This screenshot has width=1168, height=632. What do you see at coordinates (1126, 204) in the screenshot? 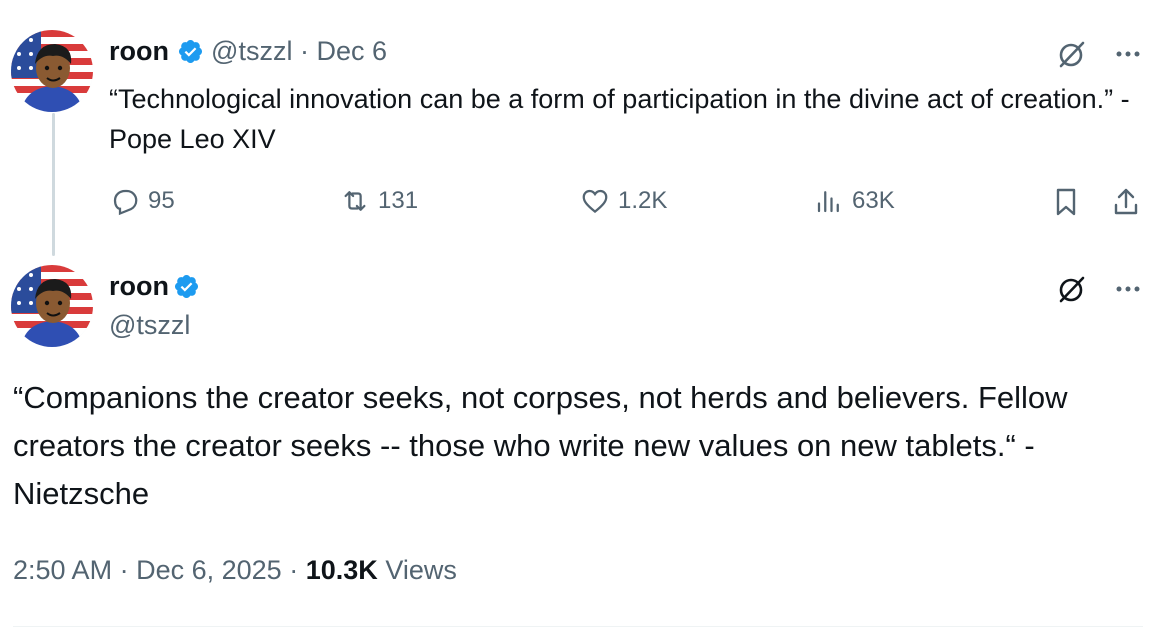
I see `share-icon` at bounding box center [1126, 204].